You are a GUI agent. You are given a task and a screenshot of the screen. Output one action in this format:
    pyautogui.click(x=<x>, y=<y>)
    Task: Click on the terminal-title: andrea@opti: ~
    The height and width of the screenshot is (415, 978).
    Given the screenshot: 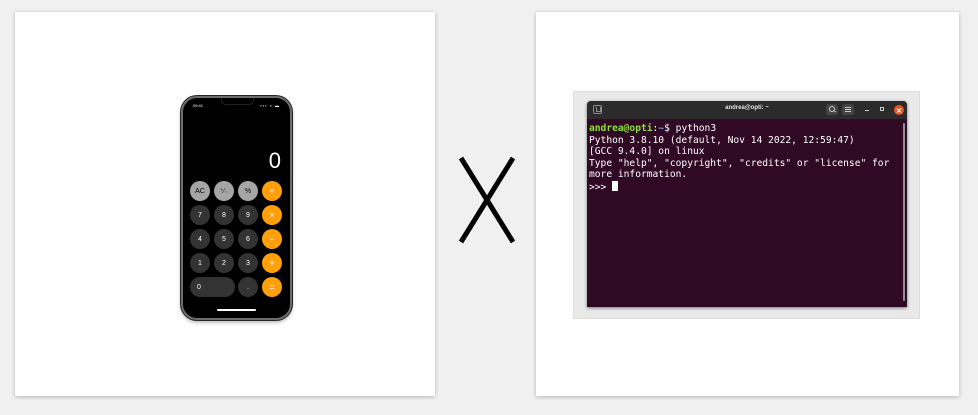 What is the action you would take?
    pyautogui.click(x=747, y=108)
    